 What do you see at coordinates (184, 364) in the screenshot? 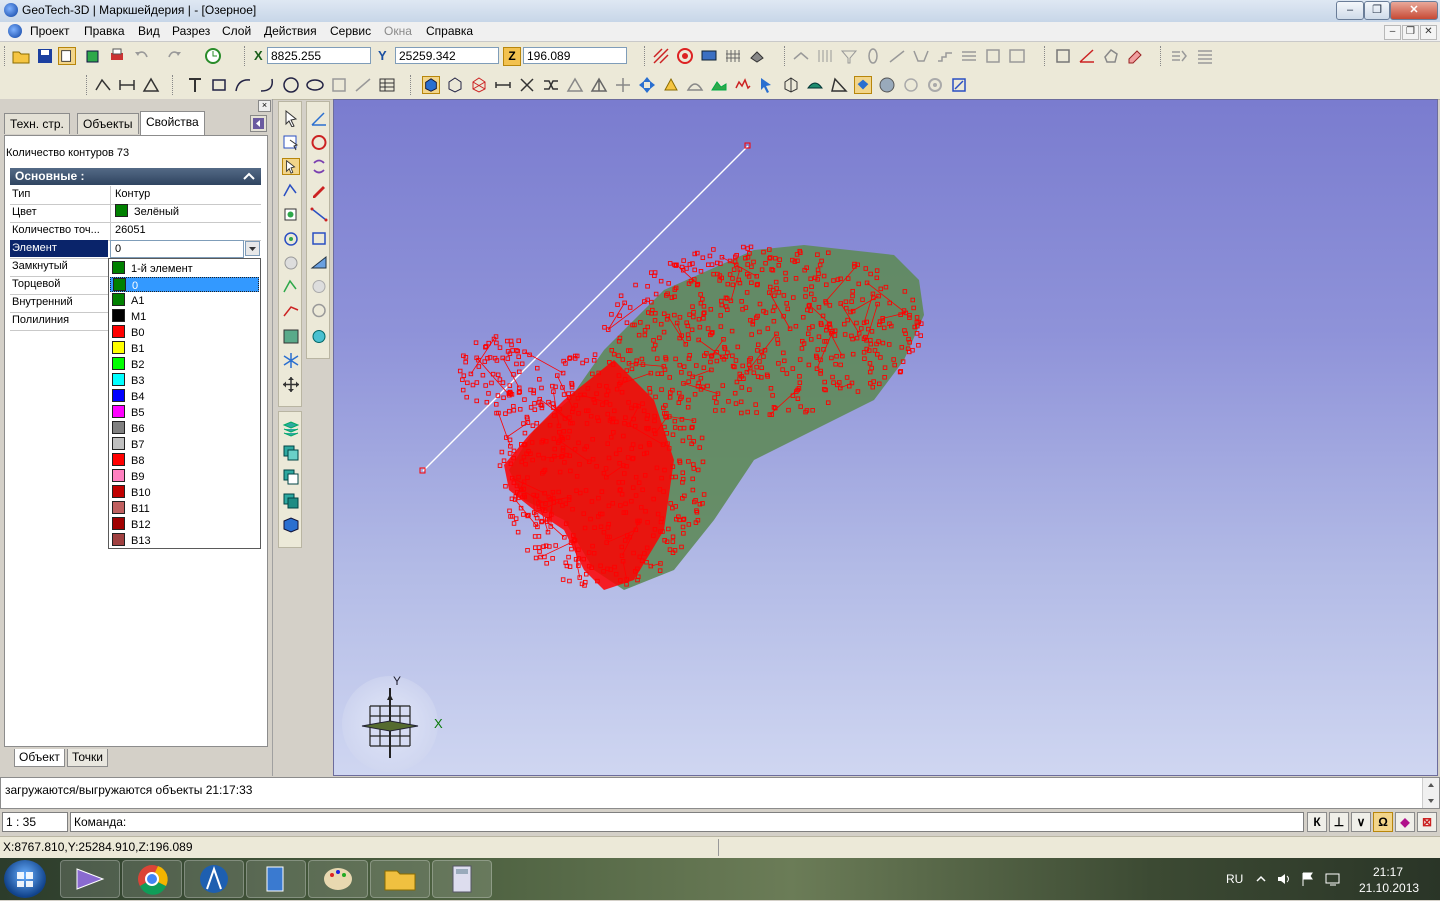
I see `list-item: B2` at bounding box center [184, 364].